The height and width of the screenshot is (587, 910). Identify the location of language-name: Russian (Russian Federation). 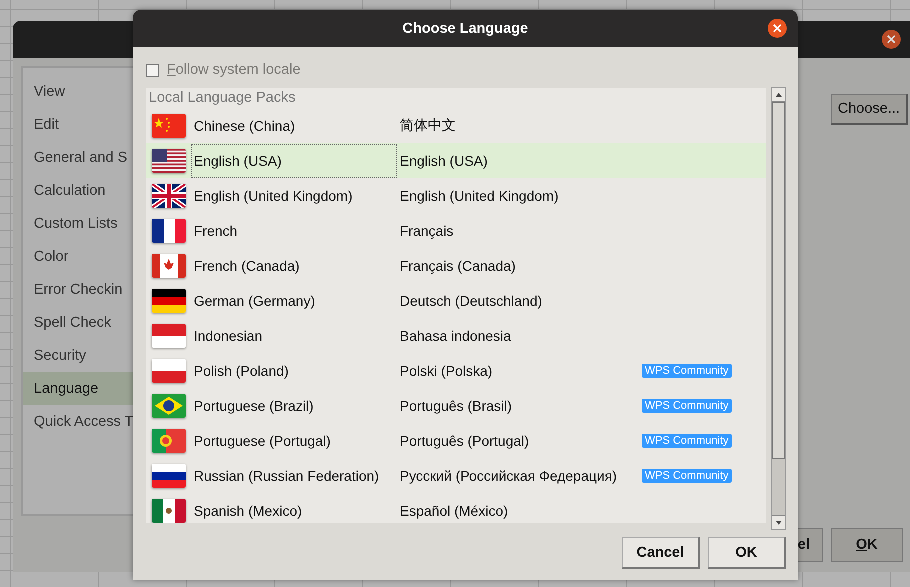
(286, 476).